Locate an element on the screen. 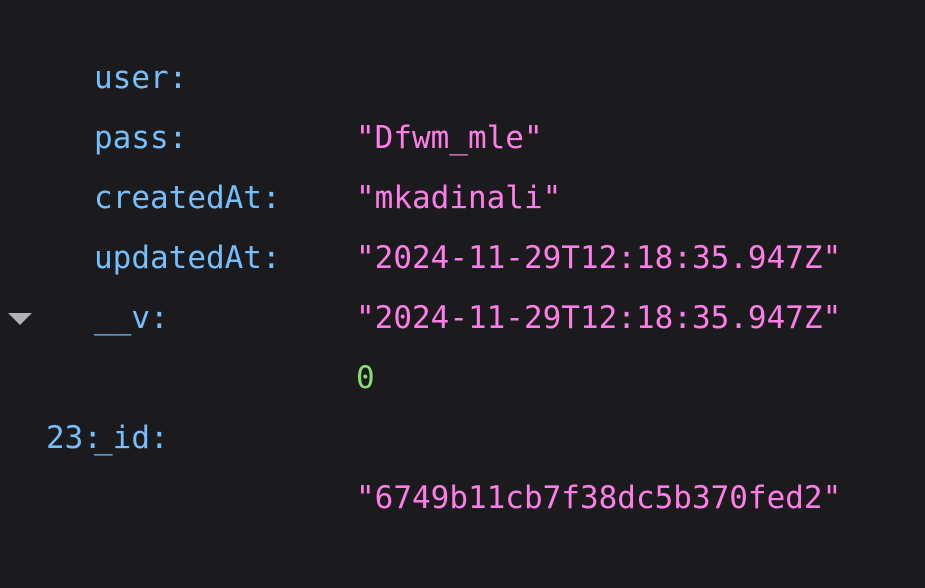 The width and height of the screenshot is (925, 588). property-key: _id: is located at coordinates (131, 438).